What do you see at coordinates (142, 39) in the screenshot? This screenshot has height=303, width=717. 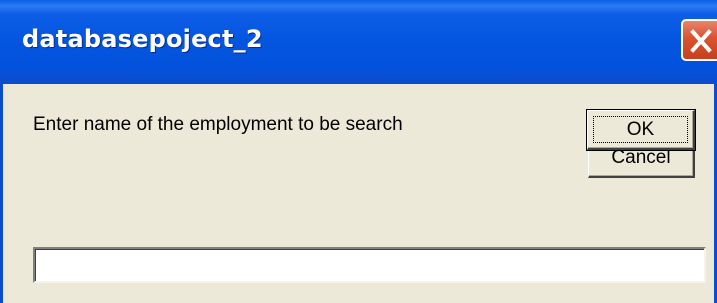 I see `window-title: databasepoject_2` at bounding box center [142, 39].